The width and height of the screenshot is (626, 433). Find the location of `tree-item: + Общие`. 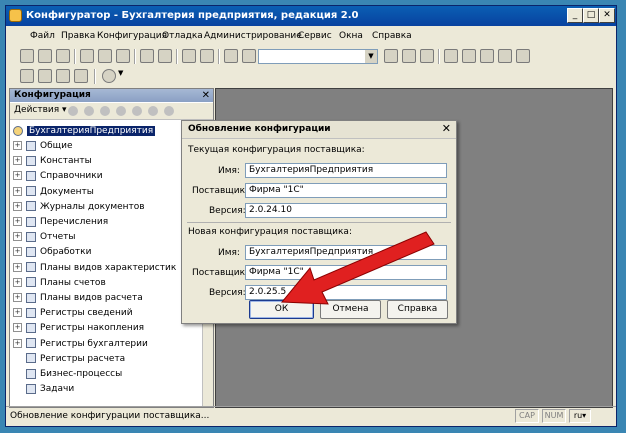

tree-item: + Общие is located at coordinates (43, 146).